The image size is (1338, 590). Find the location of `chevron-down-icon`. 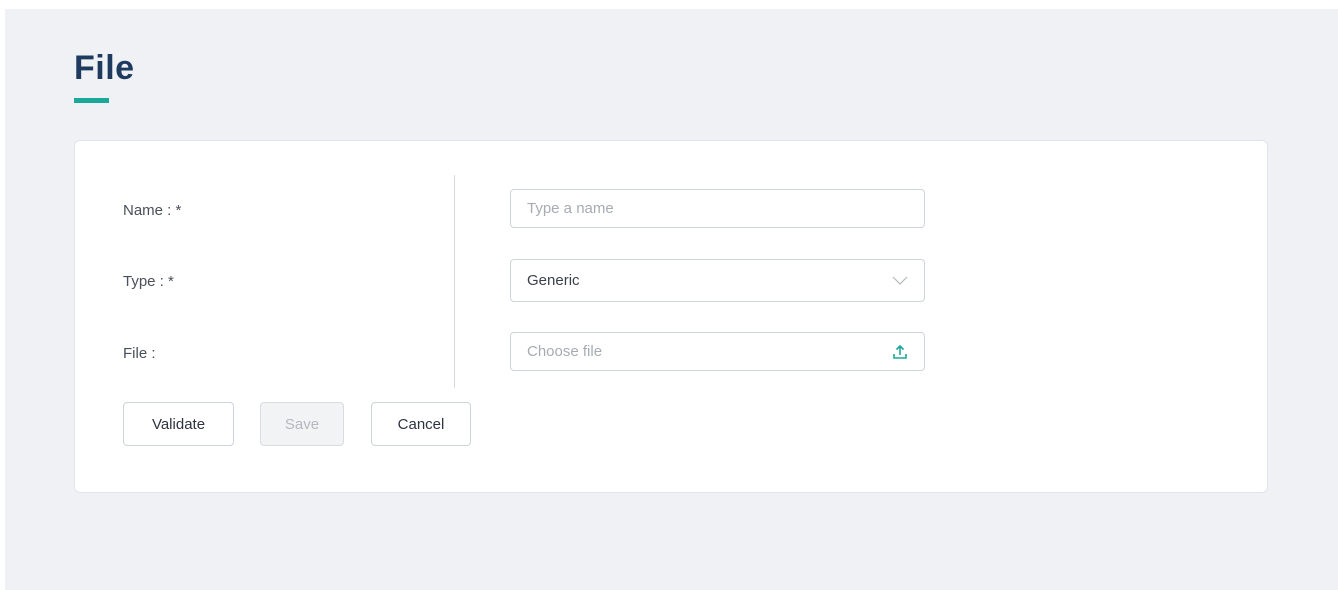

chevron-down-icon is located at coordinates (900, 281).